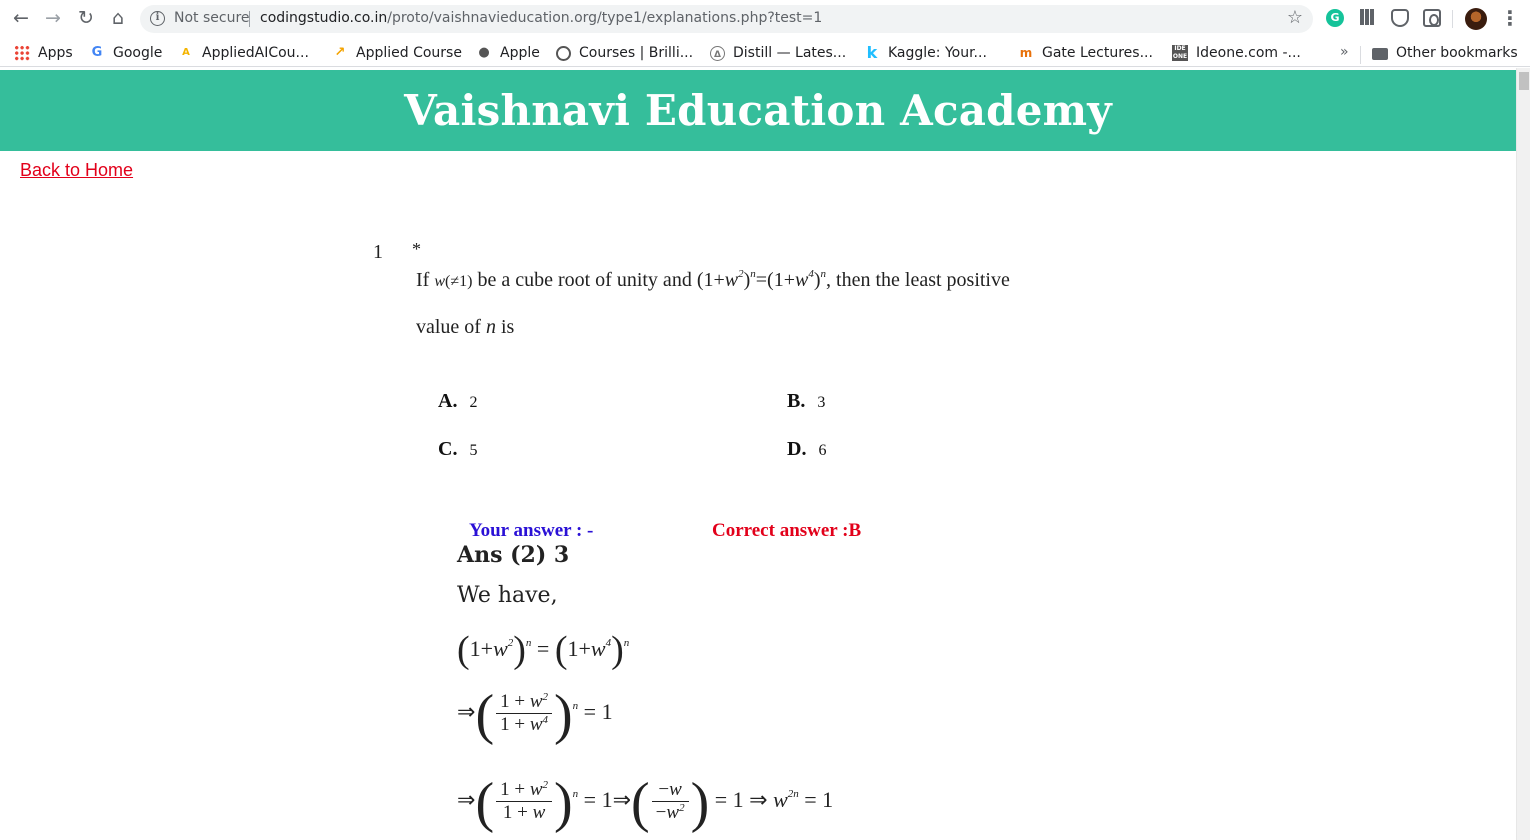 This screenshot has width=1530, height=840. Describe the element at coordinates (118, 18) in the screenshot. I see `home-icon: ⌂` at that location.